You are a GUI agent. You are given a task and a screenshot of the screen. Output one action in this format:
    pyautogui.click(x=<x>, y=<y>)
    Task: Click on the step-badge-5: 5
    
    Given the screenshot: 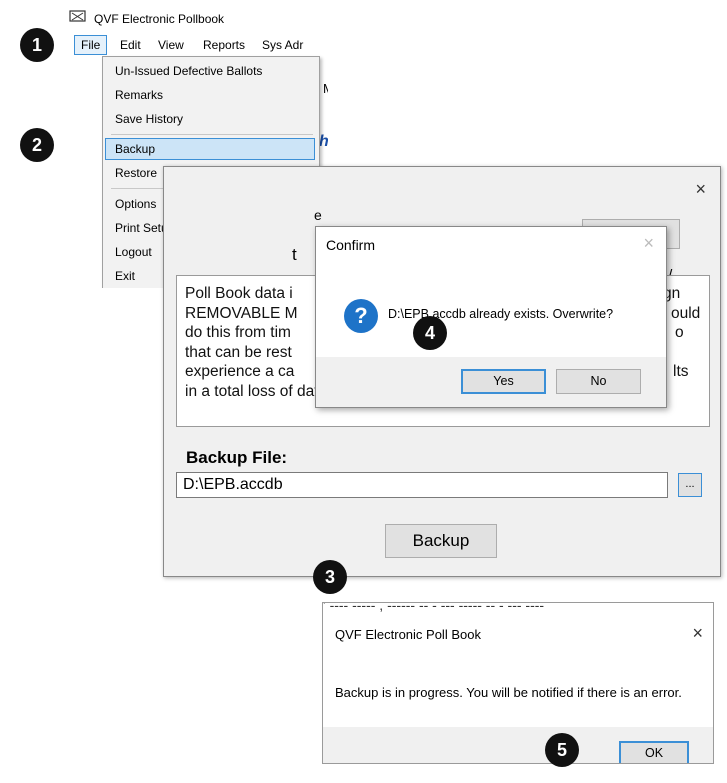 What is the action you would take?
    pyautogui.click(x=562, y=750)
    